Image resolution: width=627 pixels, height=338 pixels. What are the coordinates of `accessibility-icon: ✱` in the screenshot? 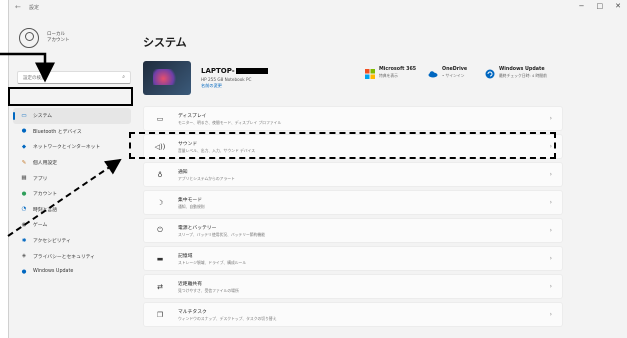 It's located at (24, 240).